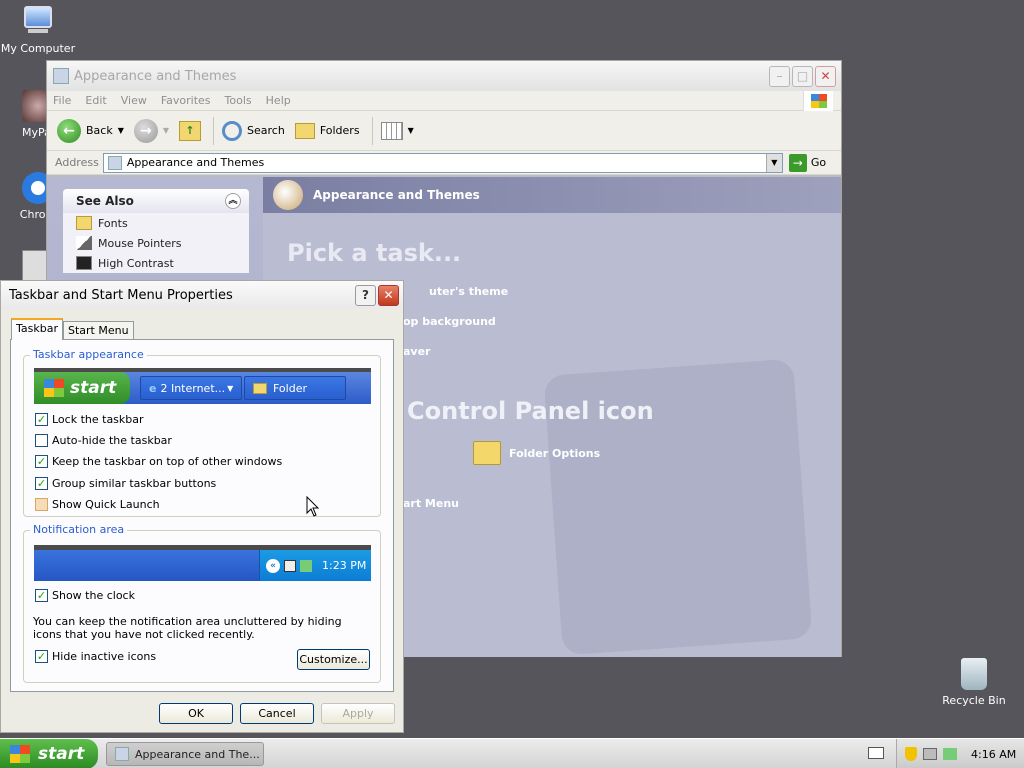 The image size is (1024, 768). Describe the element at coordinates (90, 130) in the screenshot. I see `back-button: ← Back ▼` at that location.